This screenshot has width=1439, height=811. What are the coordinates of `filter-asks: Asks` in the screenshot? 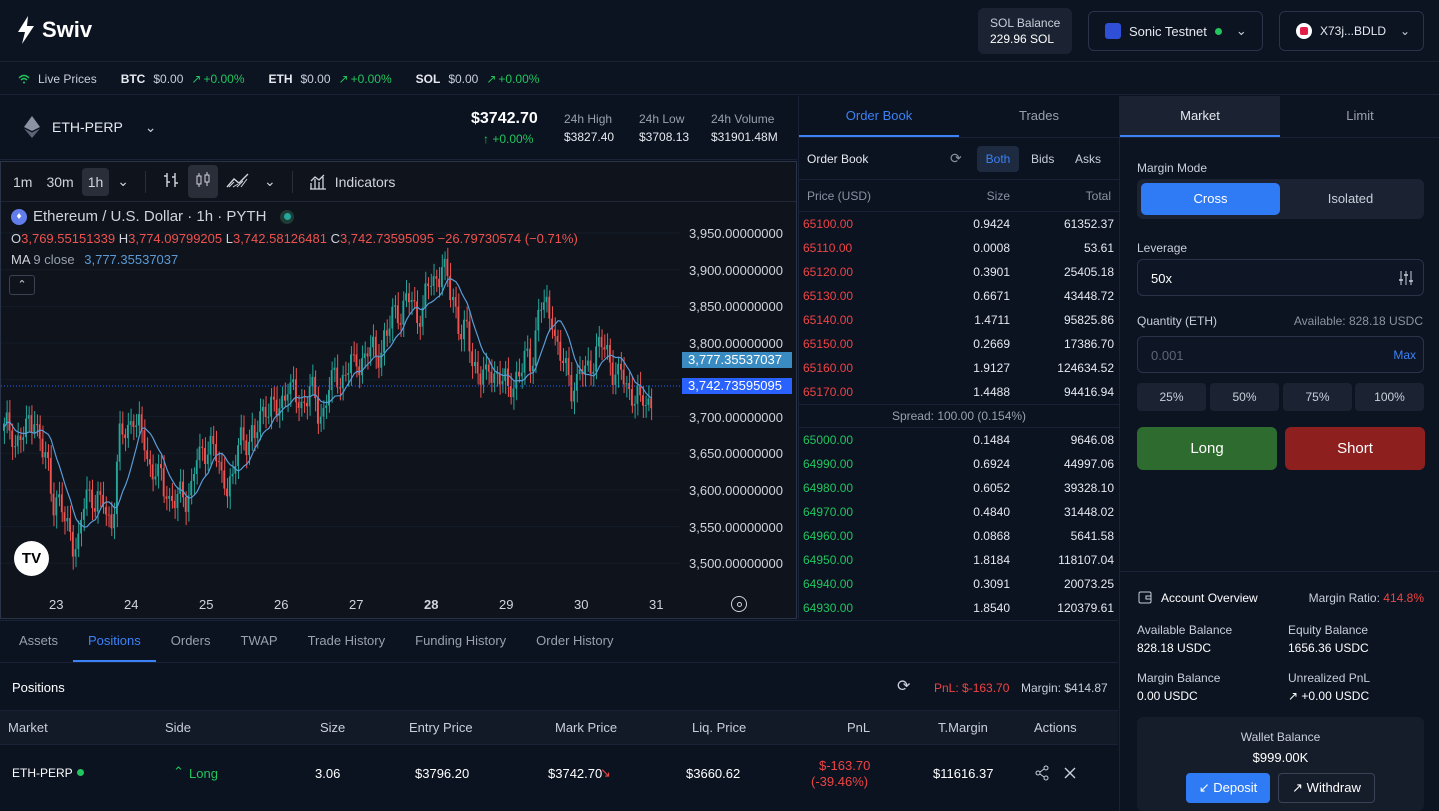 It's located at (1088, 159).